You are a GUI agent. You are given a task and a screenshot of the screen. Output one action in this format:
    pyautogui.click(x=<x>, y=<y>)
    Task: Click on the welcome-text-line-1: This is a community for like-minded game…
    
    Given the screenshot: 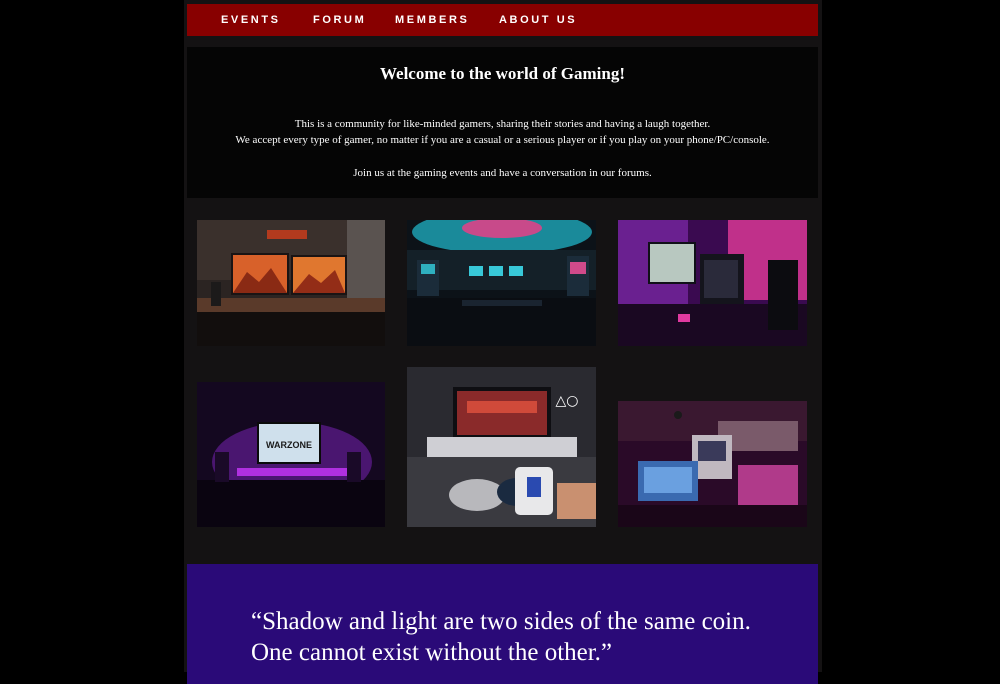 What is the action you would take?
    pyautogui.click(x=502, y=124)
    